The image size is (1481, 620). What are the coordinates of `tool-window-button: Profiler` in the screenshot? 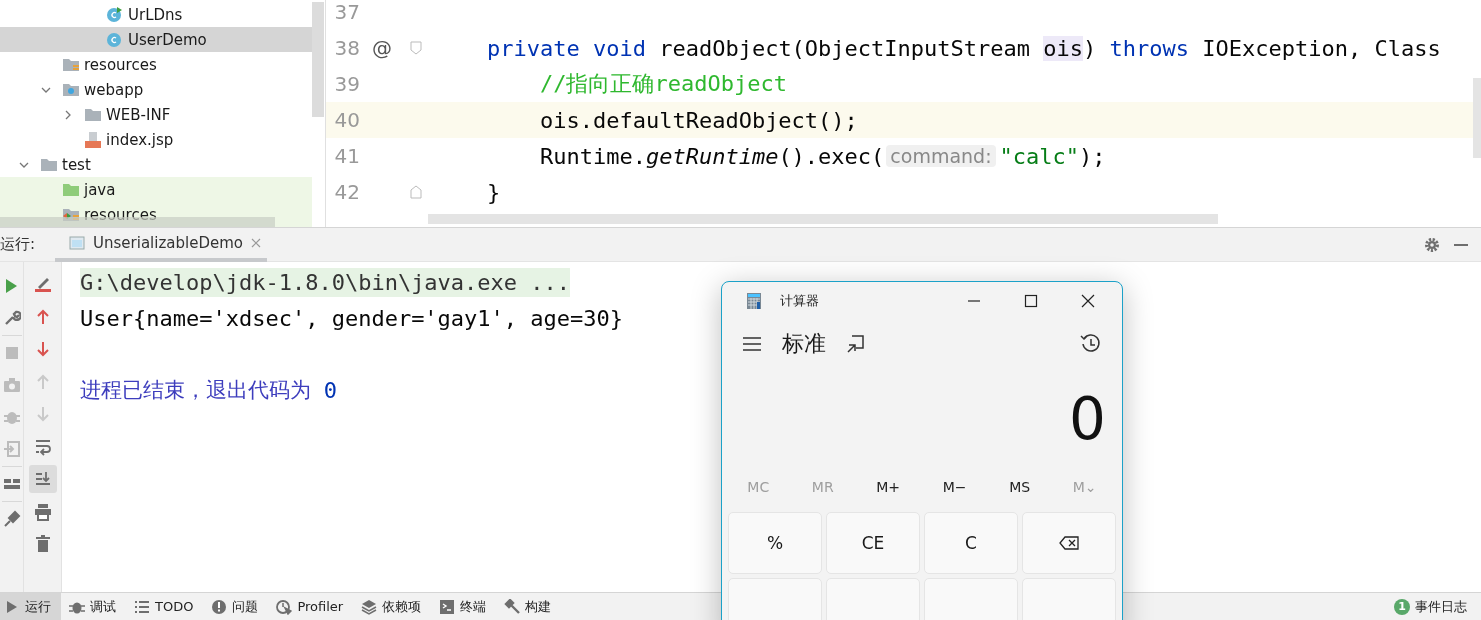 It's located at (313, 606).